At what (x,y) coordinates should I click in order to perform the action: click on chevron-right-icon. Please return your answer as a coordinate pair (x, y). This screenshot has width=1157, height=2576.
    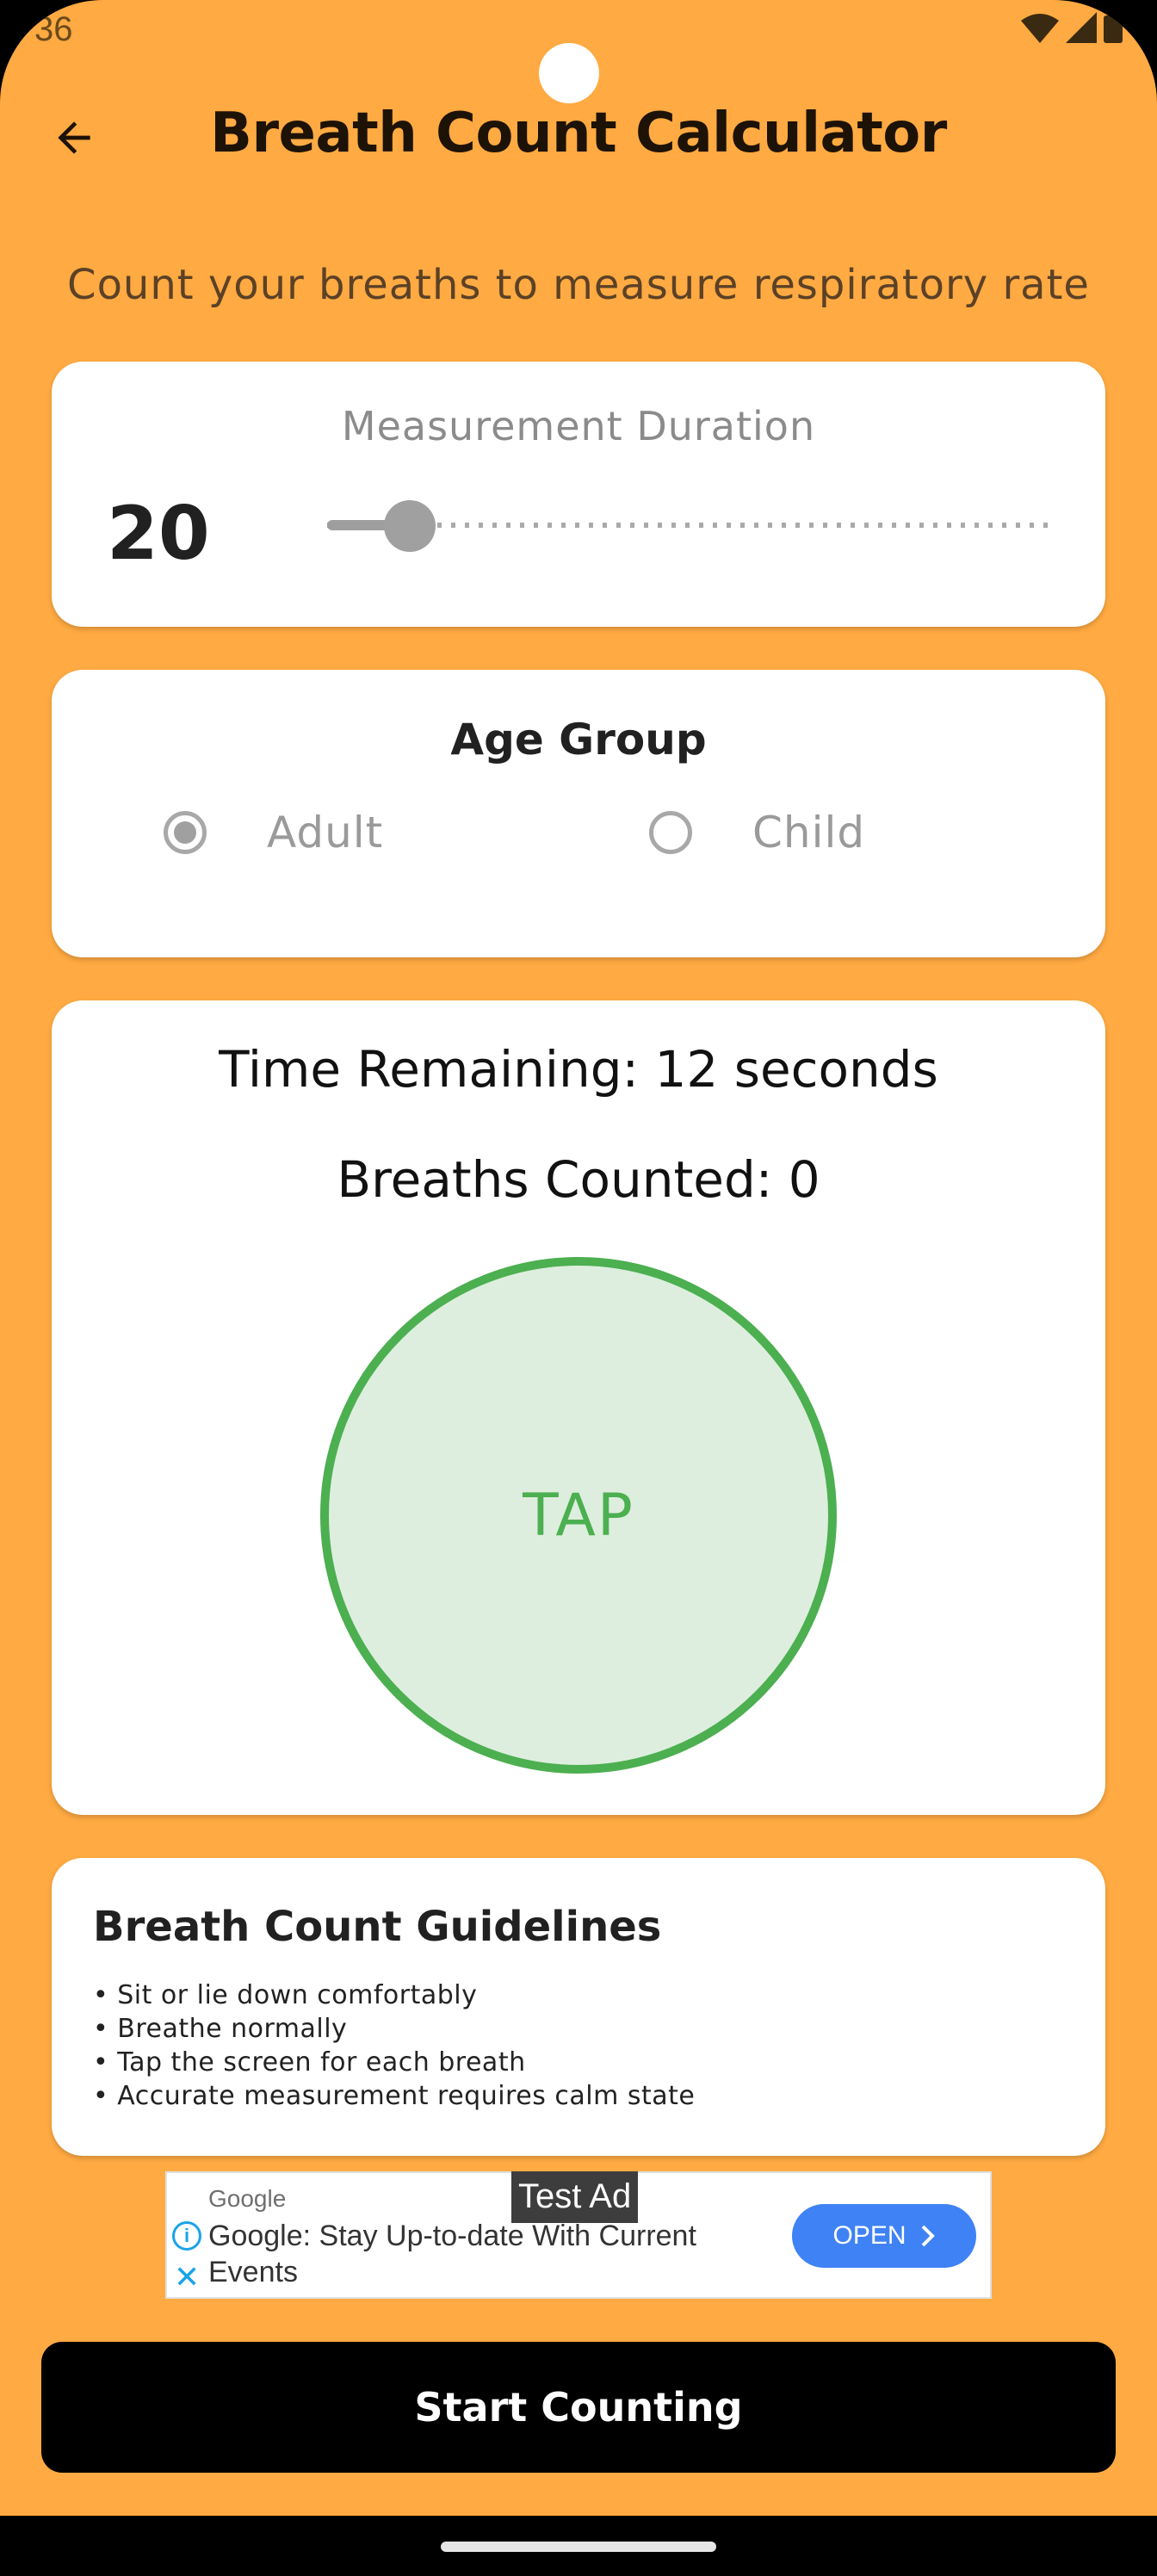
    Looking at the image, I should click on (928, 2236).